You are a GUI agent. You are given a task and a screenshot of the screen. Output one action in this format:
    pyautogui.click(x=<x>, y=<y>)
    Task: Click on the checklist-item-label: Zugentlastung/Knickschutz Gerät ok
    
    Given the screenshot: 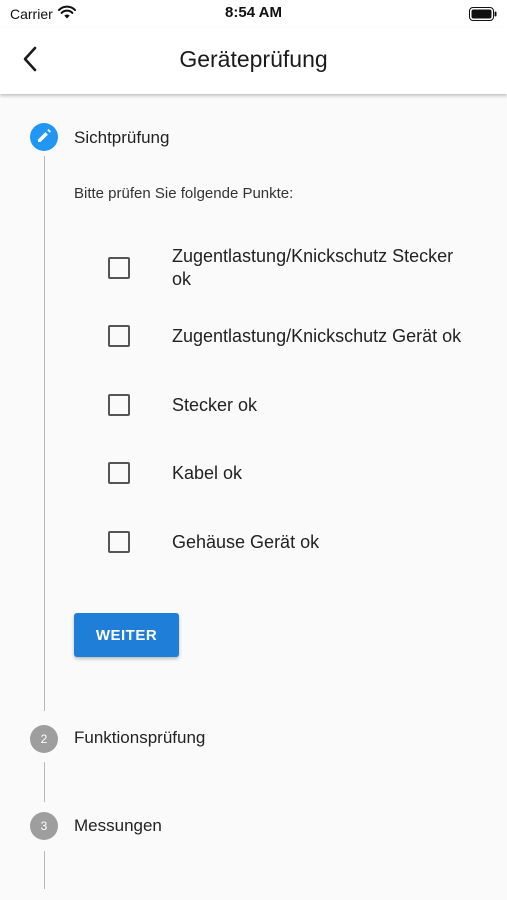 What is the action you would take?
    pyautogui.click(x=317, y=335)
    